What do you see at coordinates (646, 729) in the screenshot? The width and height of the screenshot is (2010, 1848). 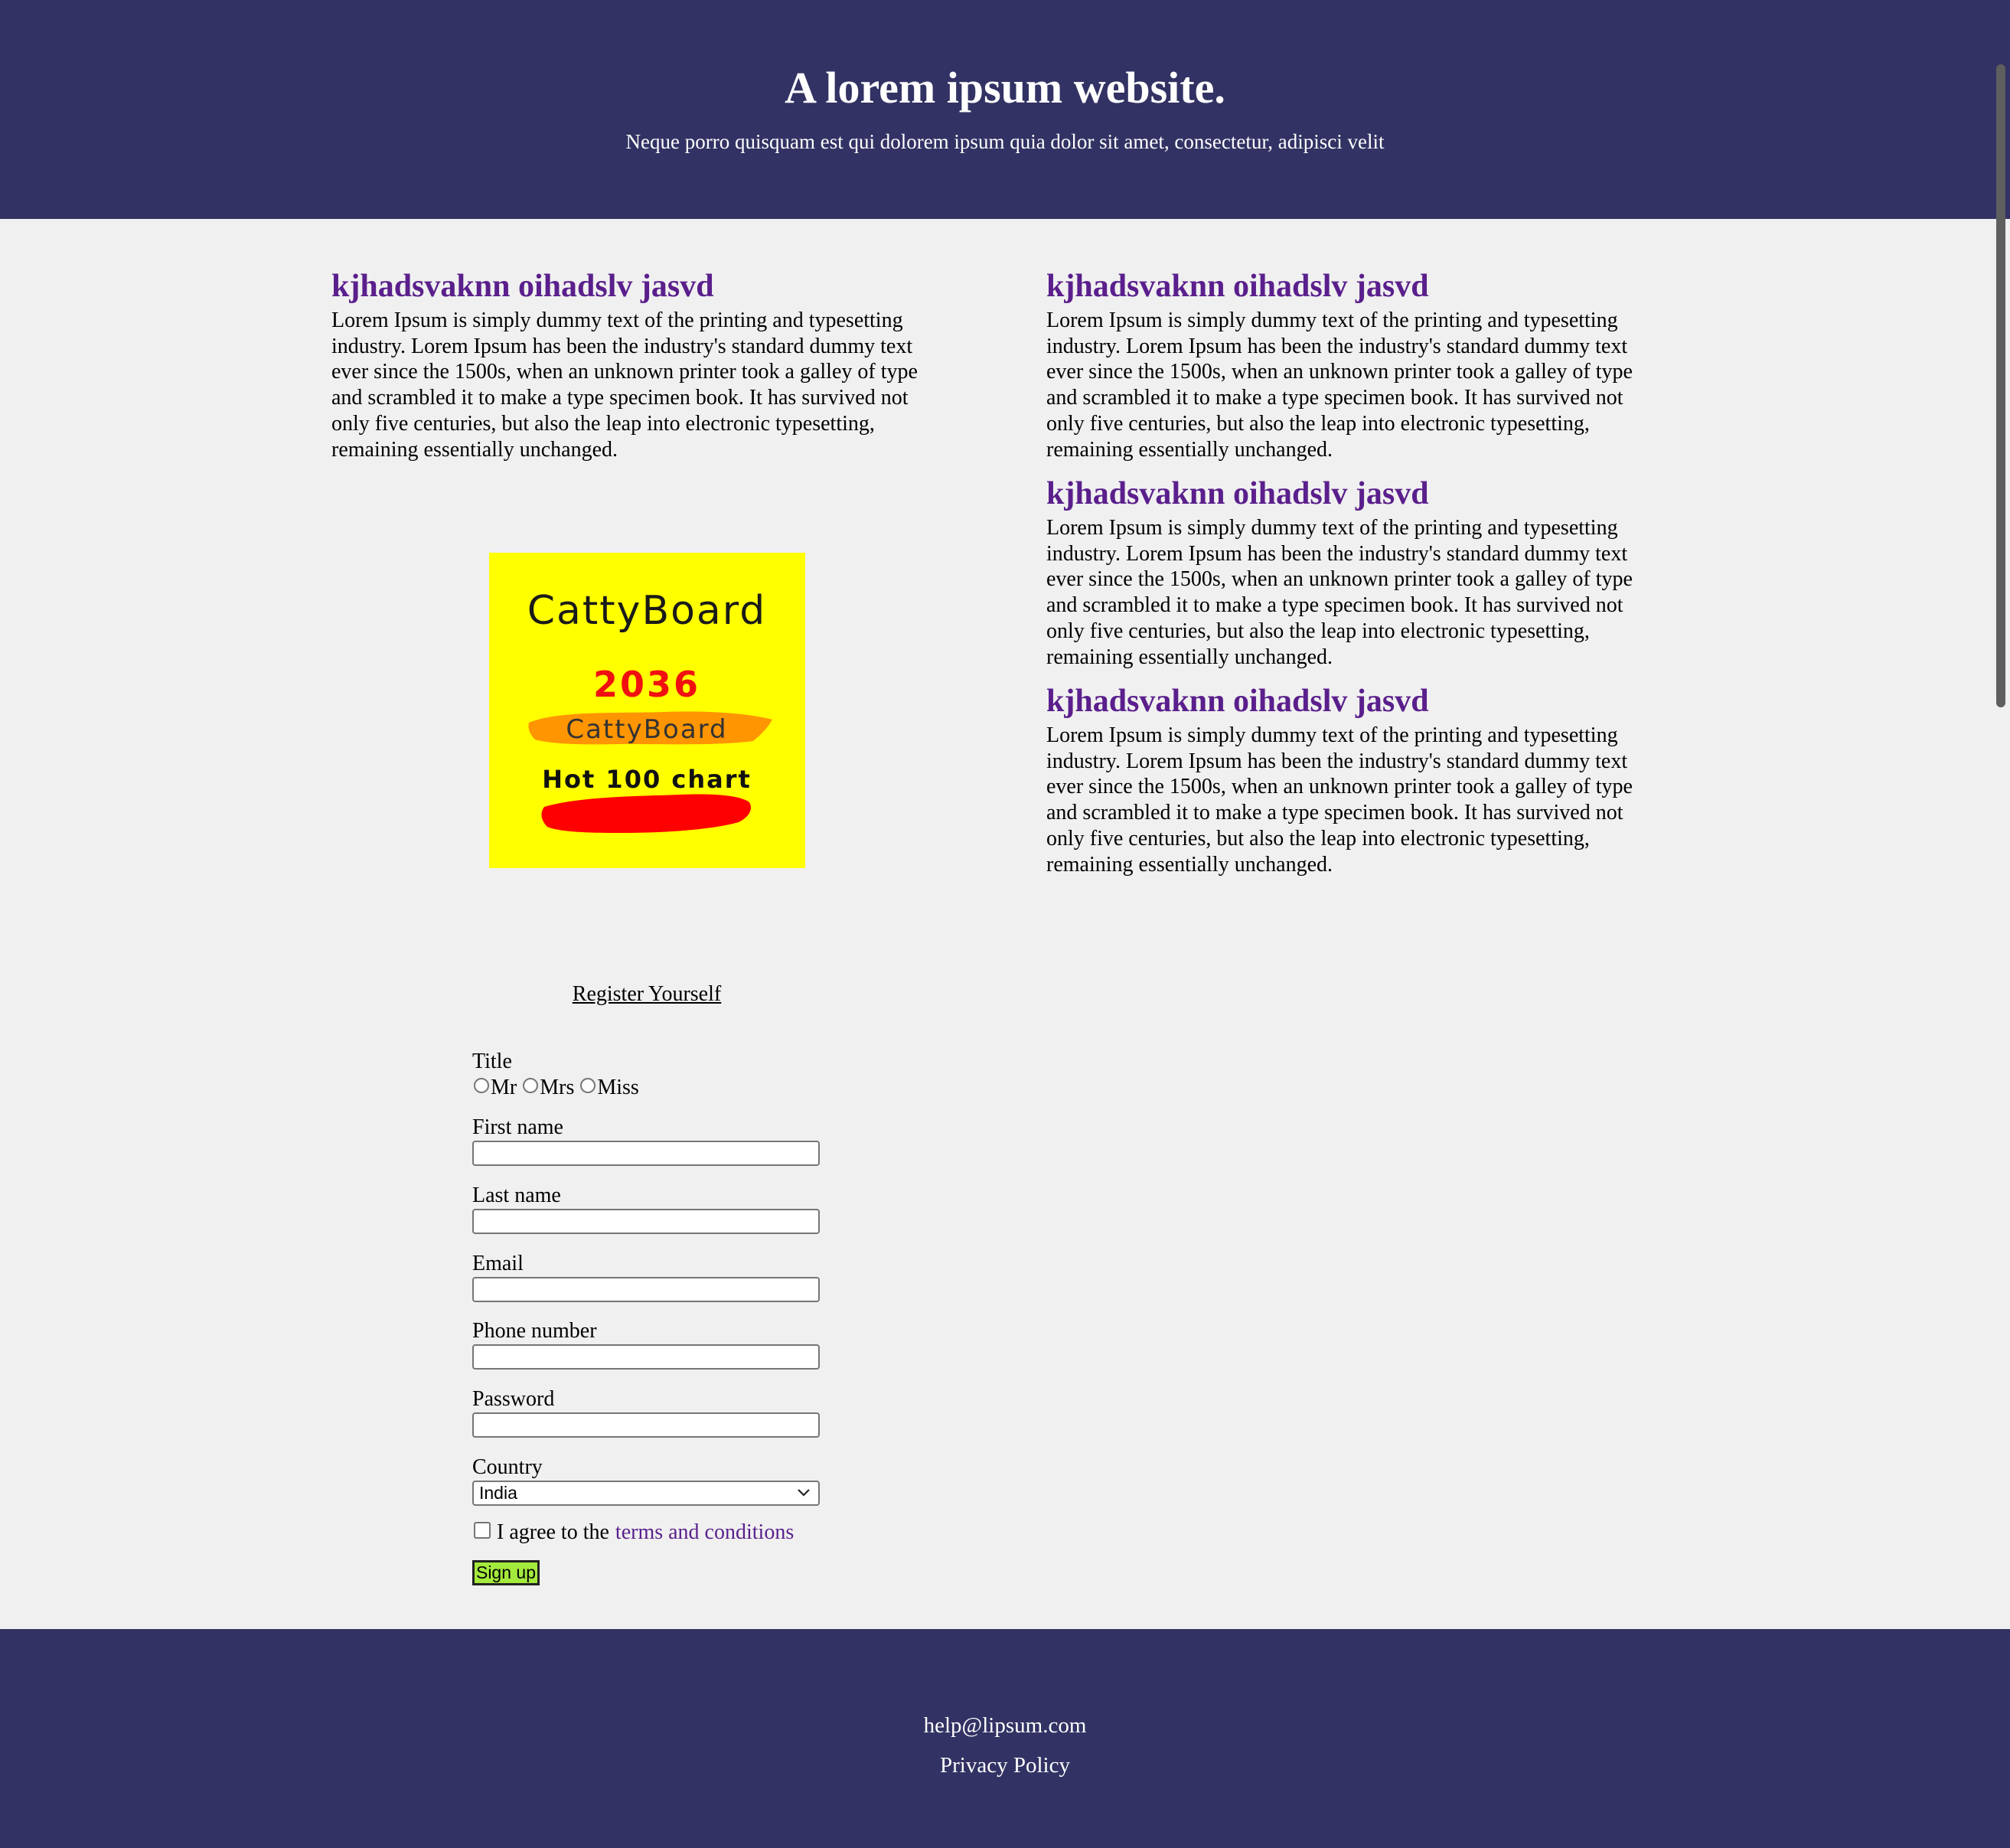 I see `logo-subbrand: CattyBoard` at bounding box center [646, 729].